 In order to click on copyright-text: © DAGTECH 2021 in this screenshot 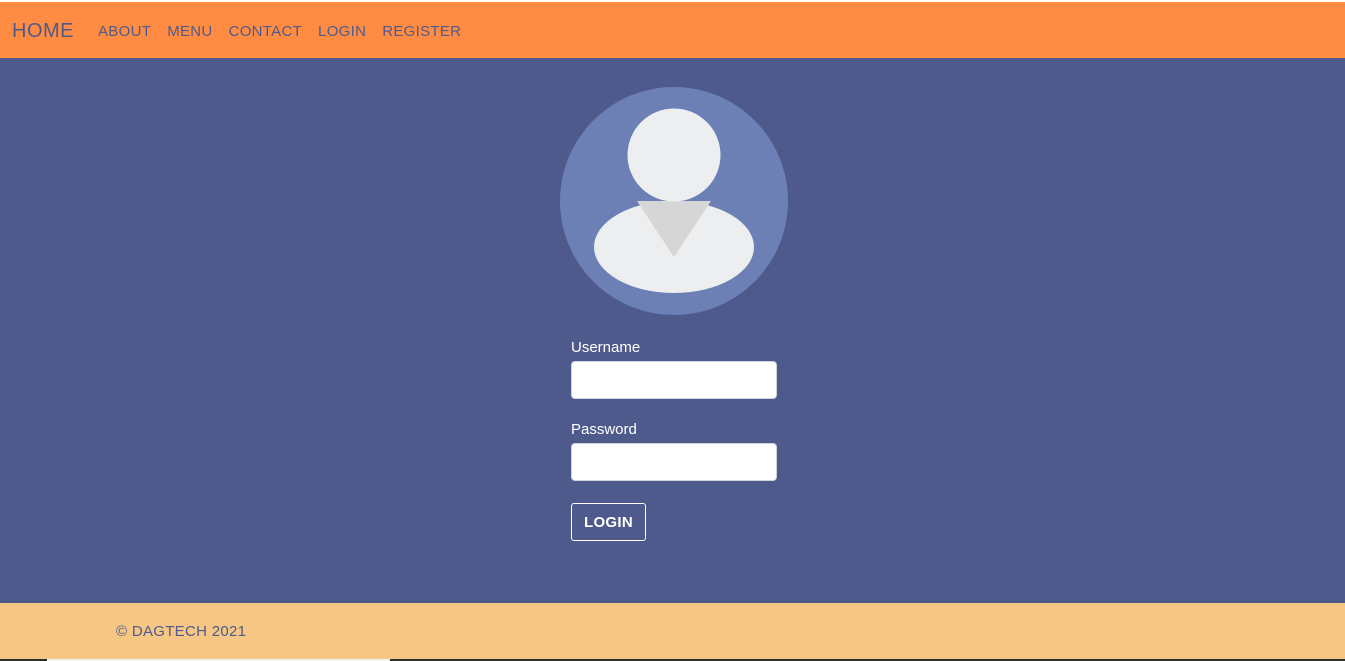, I will do `click(181, 631)`.